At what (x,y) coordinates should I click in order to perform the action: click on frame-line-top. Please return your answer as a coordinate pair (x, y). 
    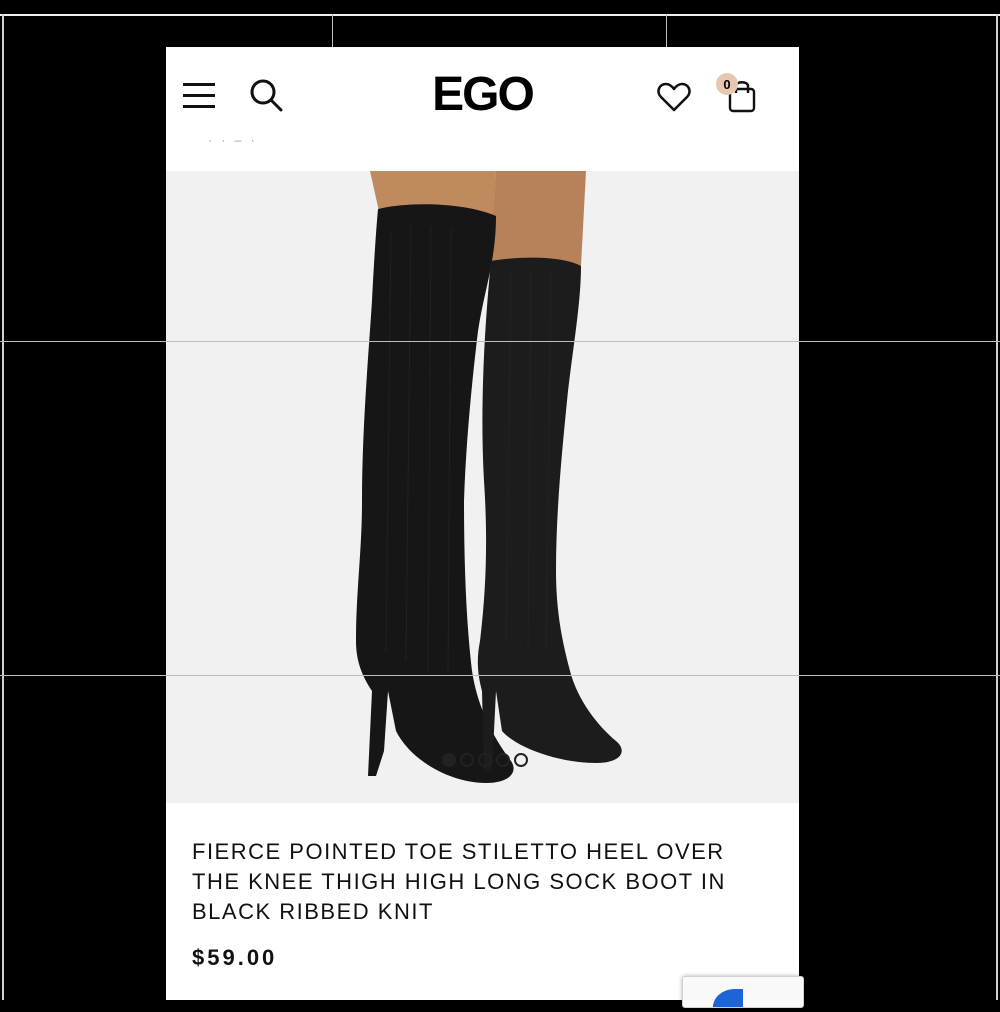
    Looking at the image, I should click on (500, 15).